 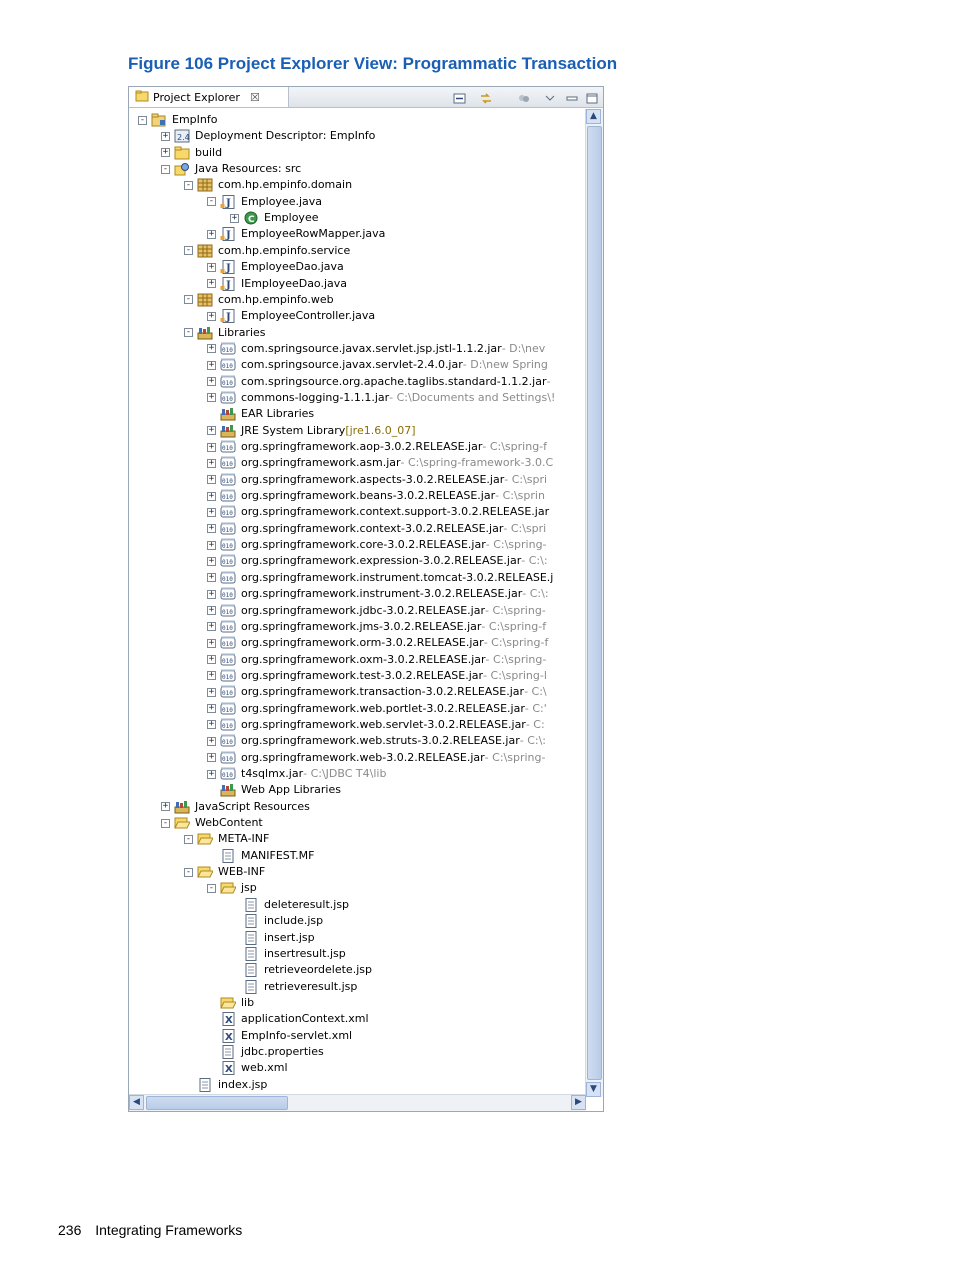 I want to click on tree-item: MANIFEST.MF, so click(x=260, y=856).